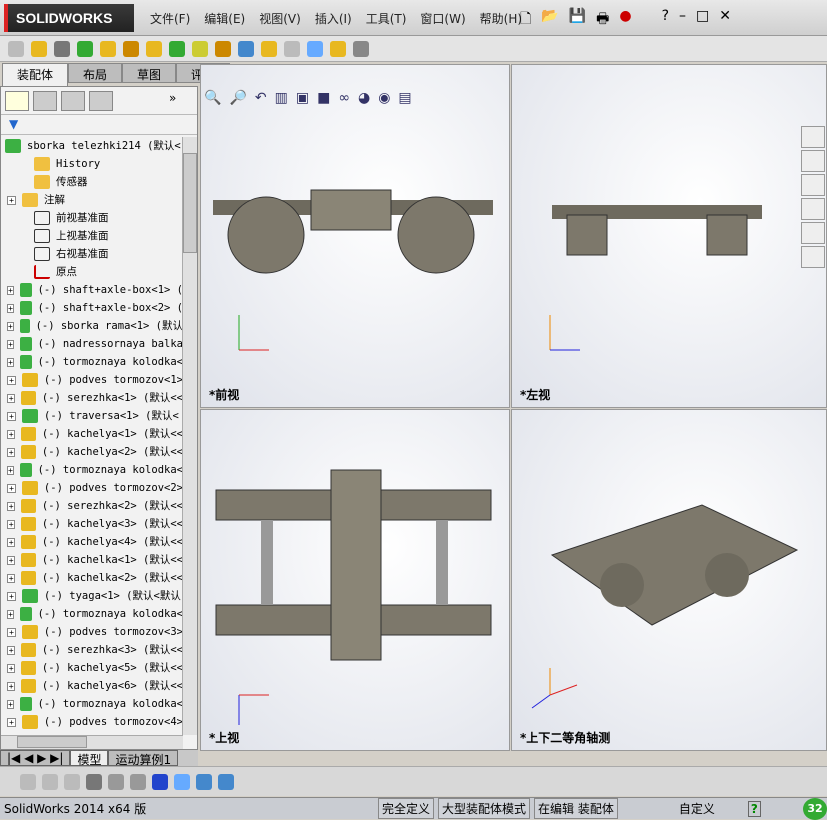 This screenshot has width=827, height=820. I want to click on print-icon: 🖶, so click(602, 20).